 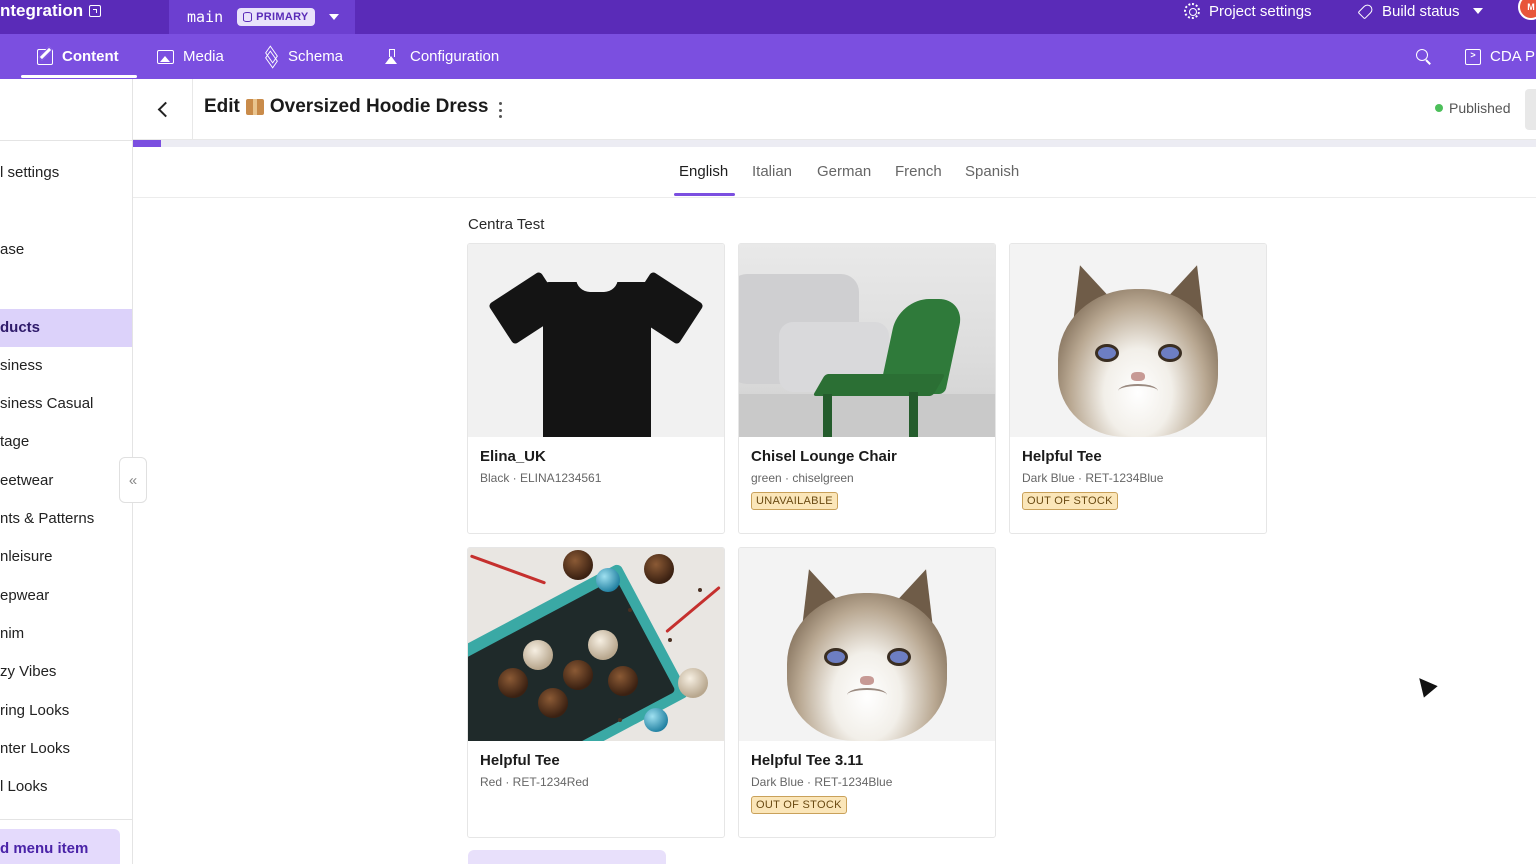 I want to click on image-icon, so click(x=165, y=56).